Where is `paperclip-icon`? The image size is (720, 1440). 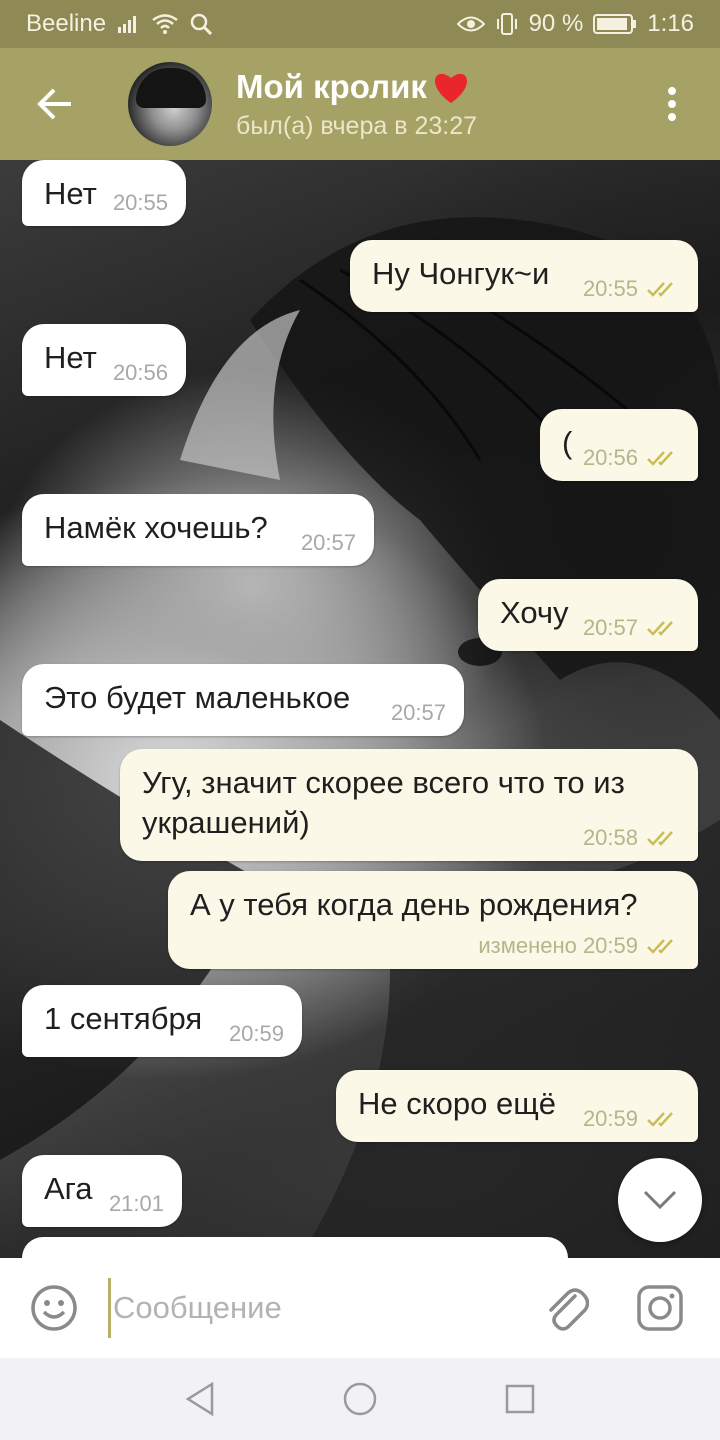
paperclip-icon is located at coordinates (569, 1309).